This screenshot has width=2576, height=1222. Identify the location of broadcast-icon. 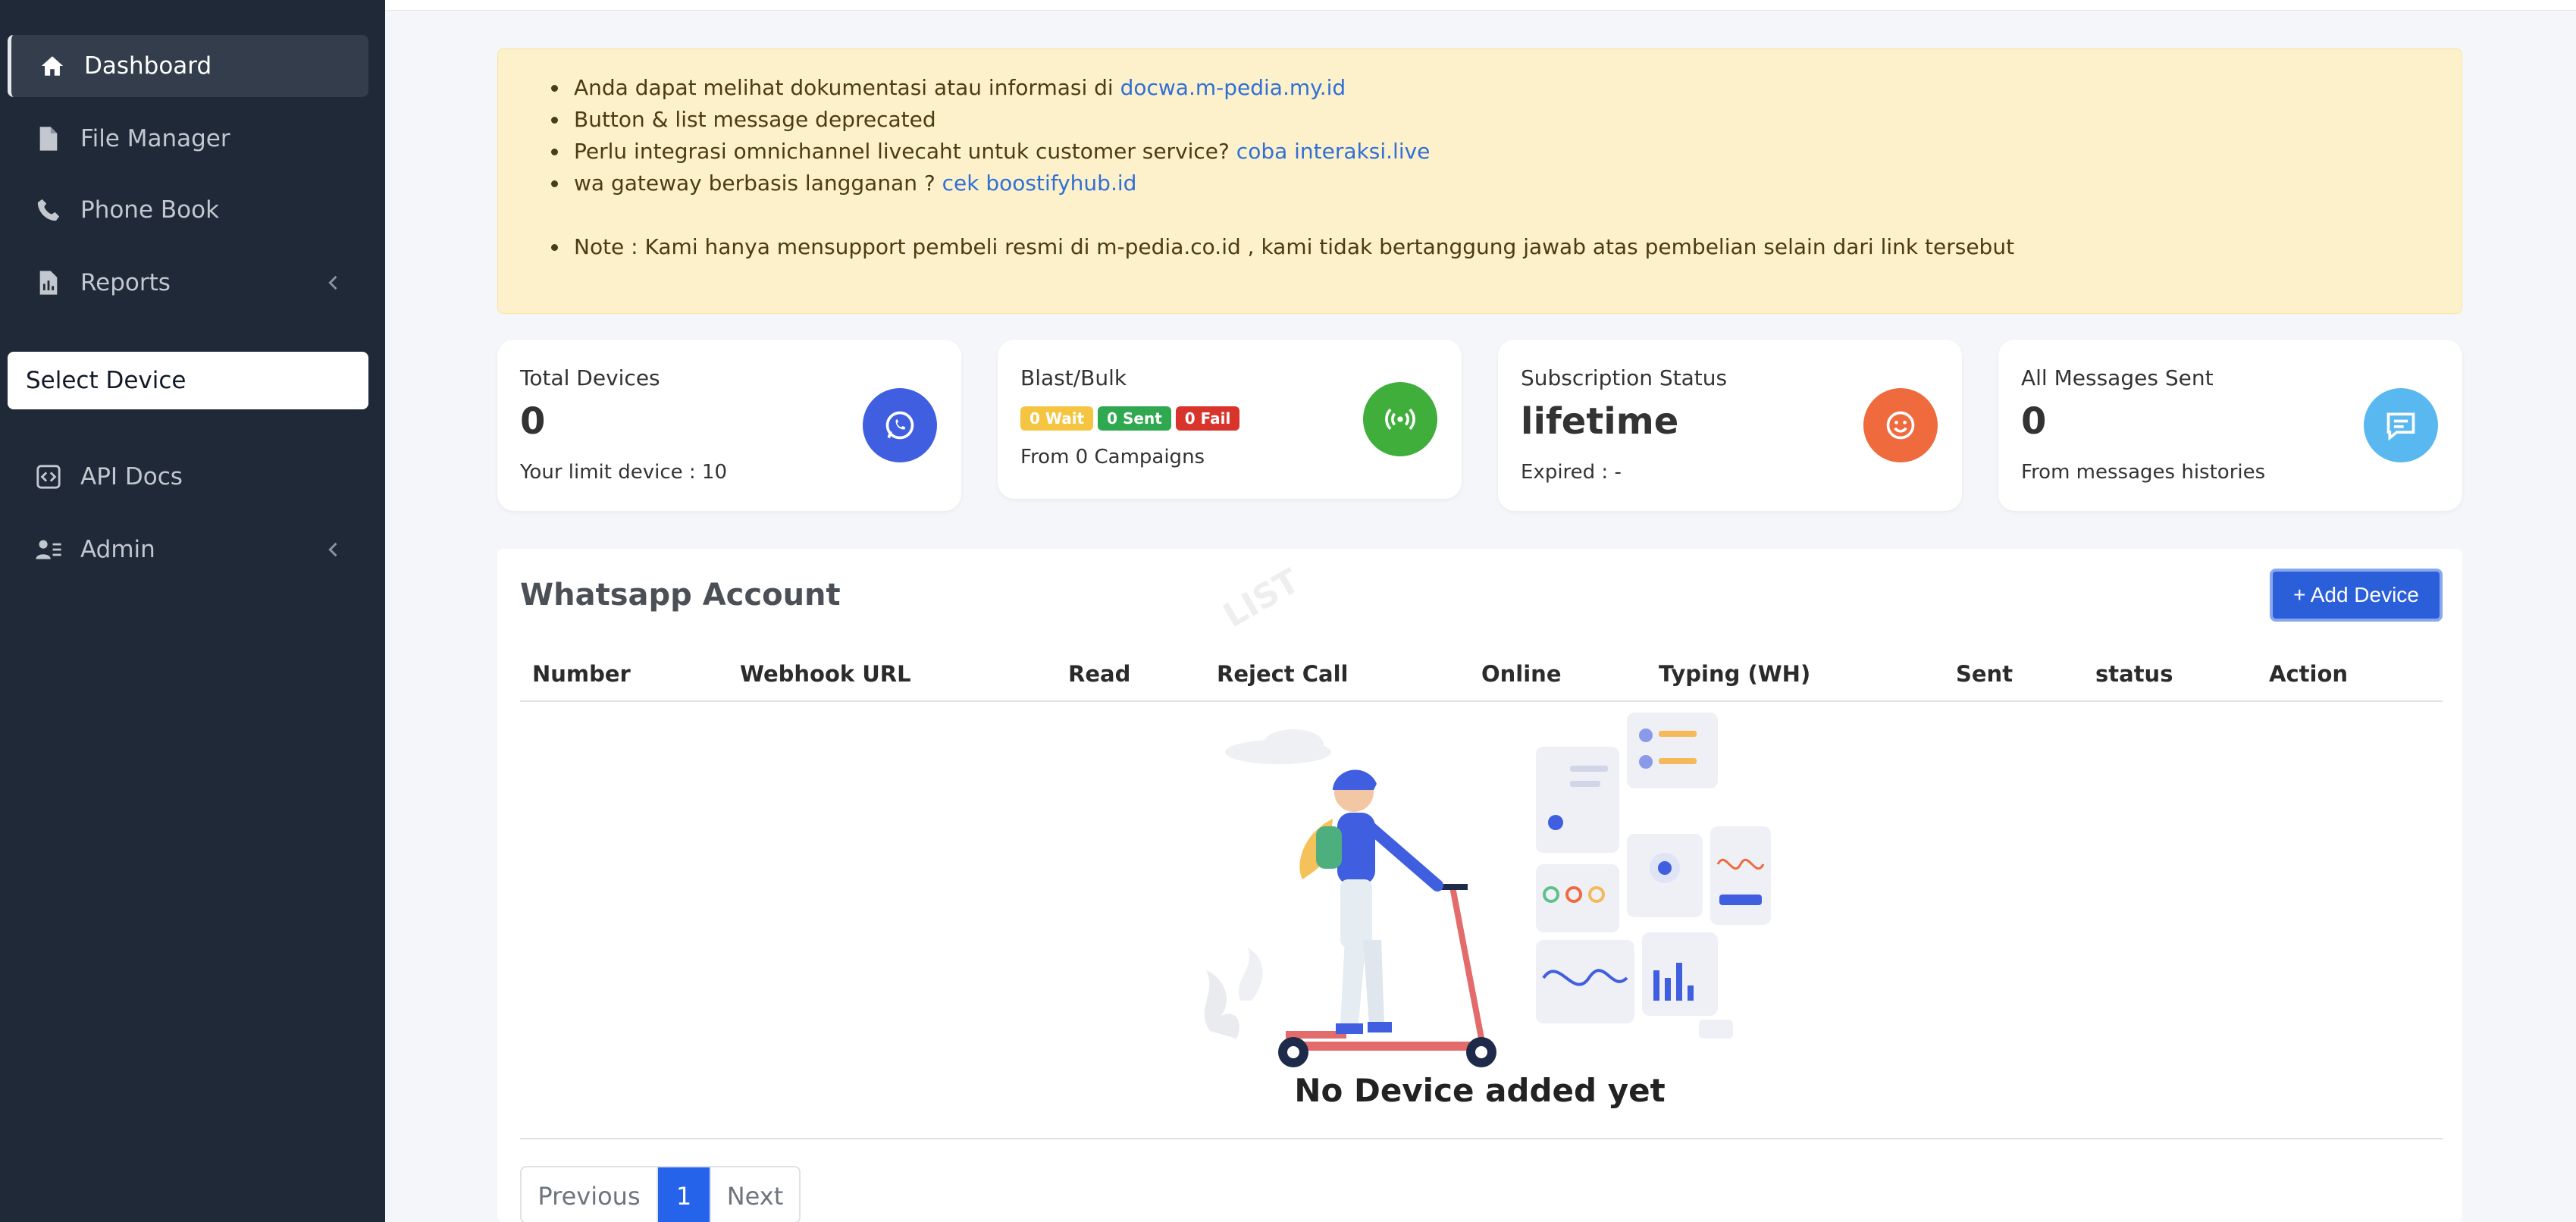
(1400, 419).